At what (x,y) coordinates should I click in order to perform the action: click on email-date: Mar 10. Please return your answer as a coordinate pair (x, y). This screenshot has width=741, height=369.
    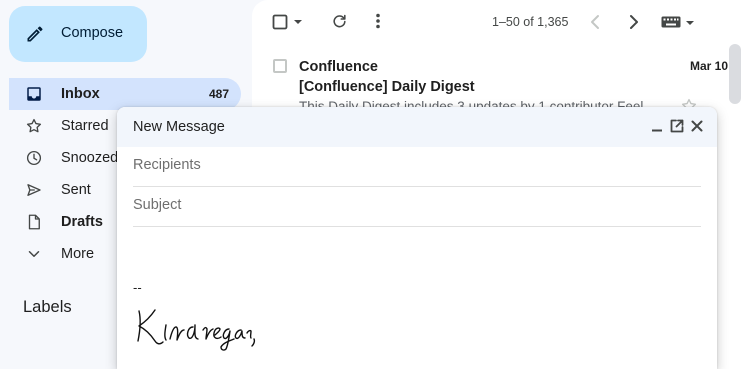
    Looking at the image, I should click on (708, 66).